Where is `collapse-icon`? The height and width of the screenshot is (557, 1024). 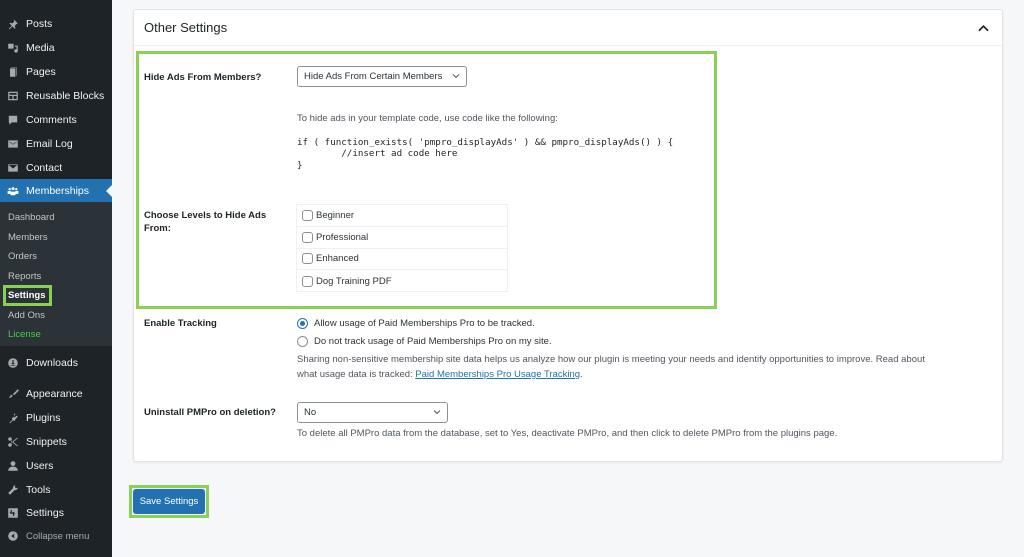 collapse-icon is located at coordinates (13, 536).